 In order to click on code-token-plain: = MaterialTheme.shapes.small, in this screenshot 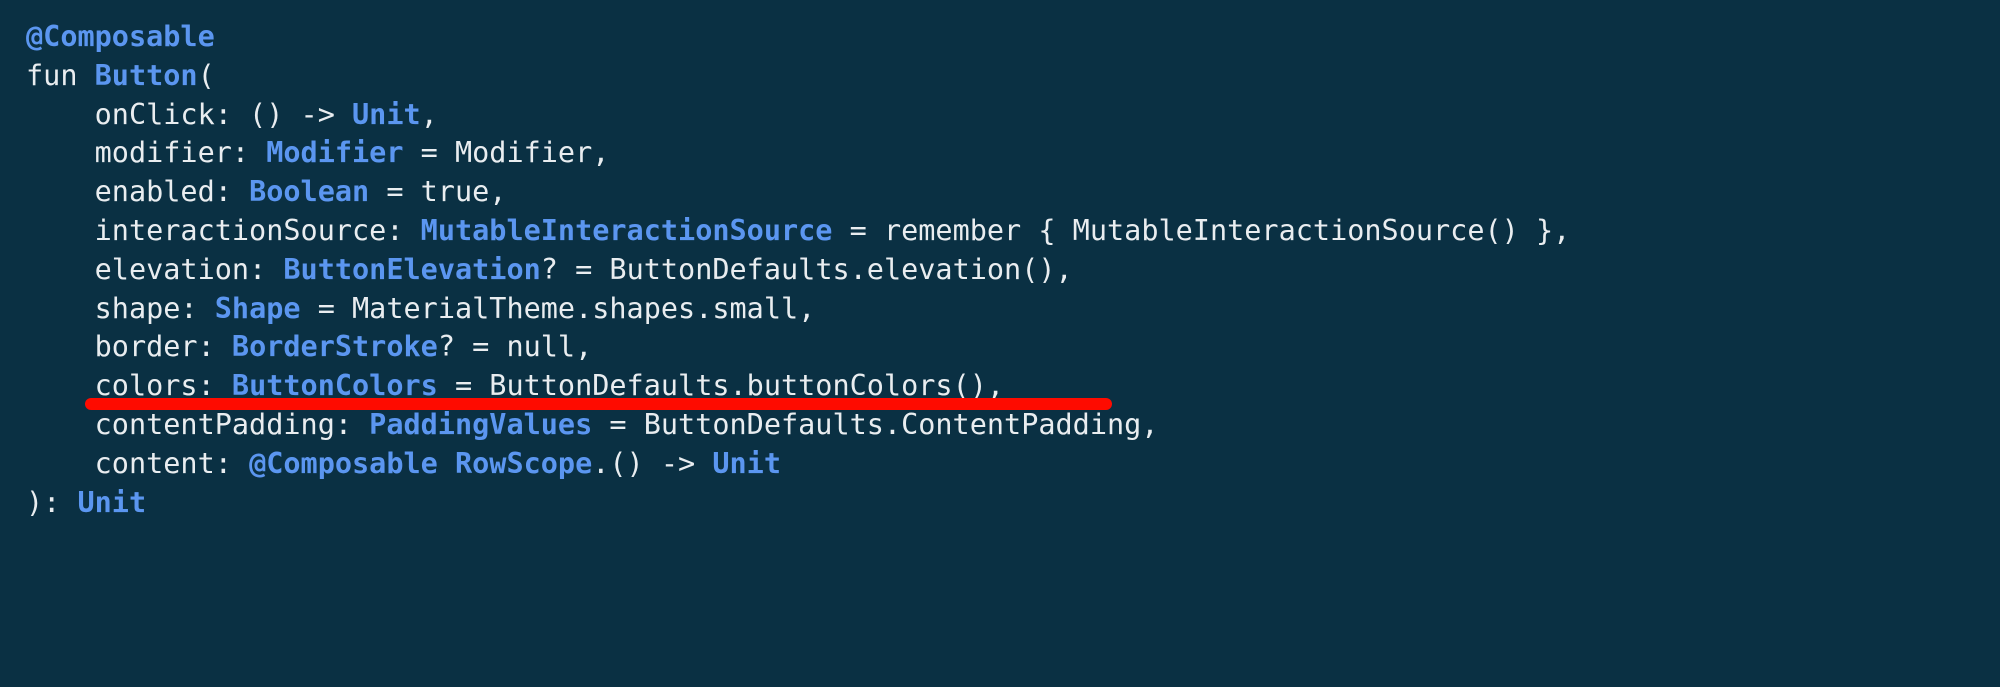, I will do `click(558, 308)`.